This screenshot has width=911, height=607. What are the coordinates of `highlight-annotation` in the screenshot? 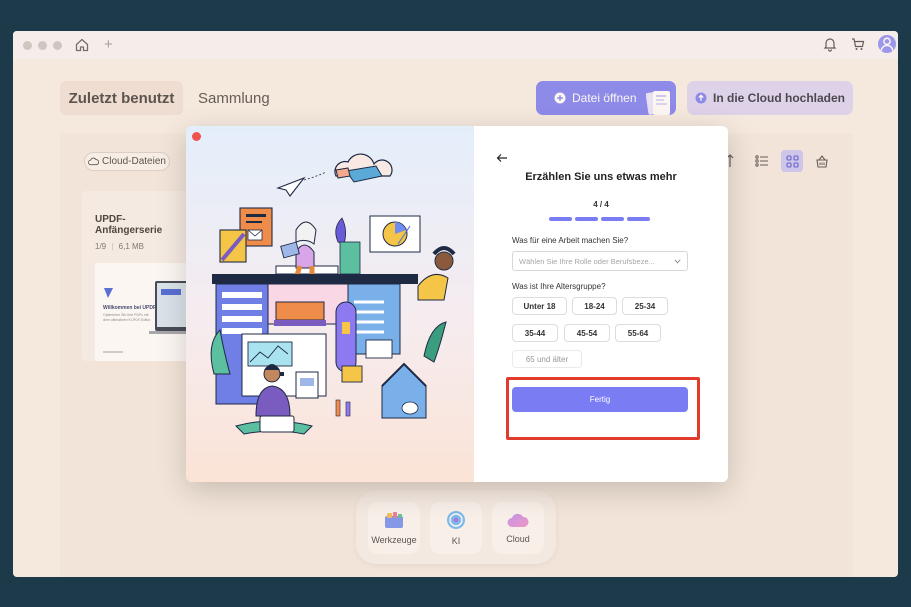 It's located at (603, 408).